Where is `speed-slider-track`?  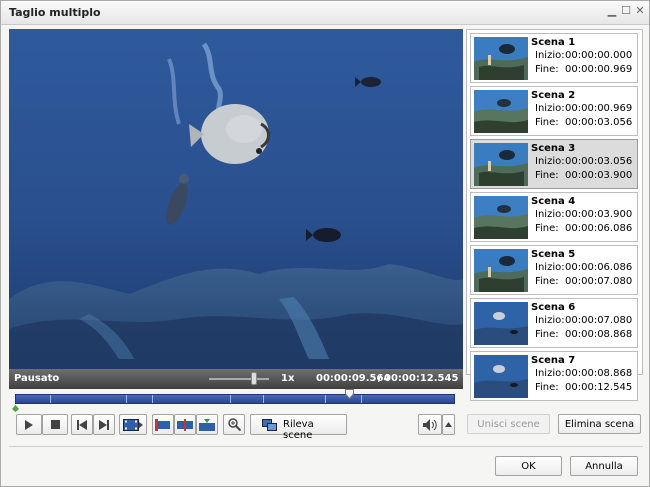 speed-slider-track is located at coordinates (239, 379).